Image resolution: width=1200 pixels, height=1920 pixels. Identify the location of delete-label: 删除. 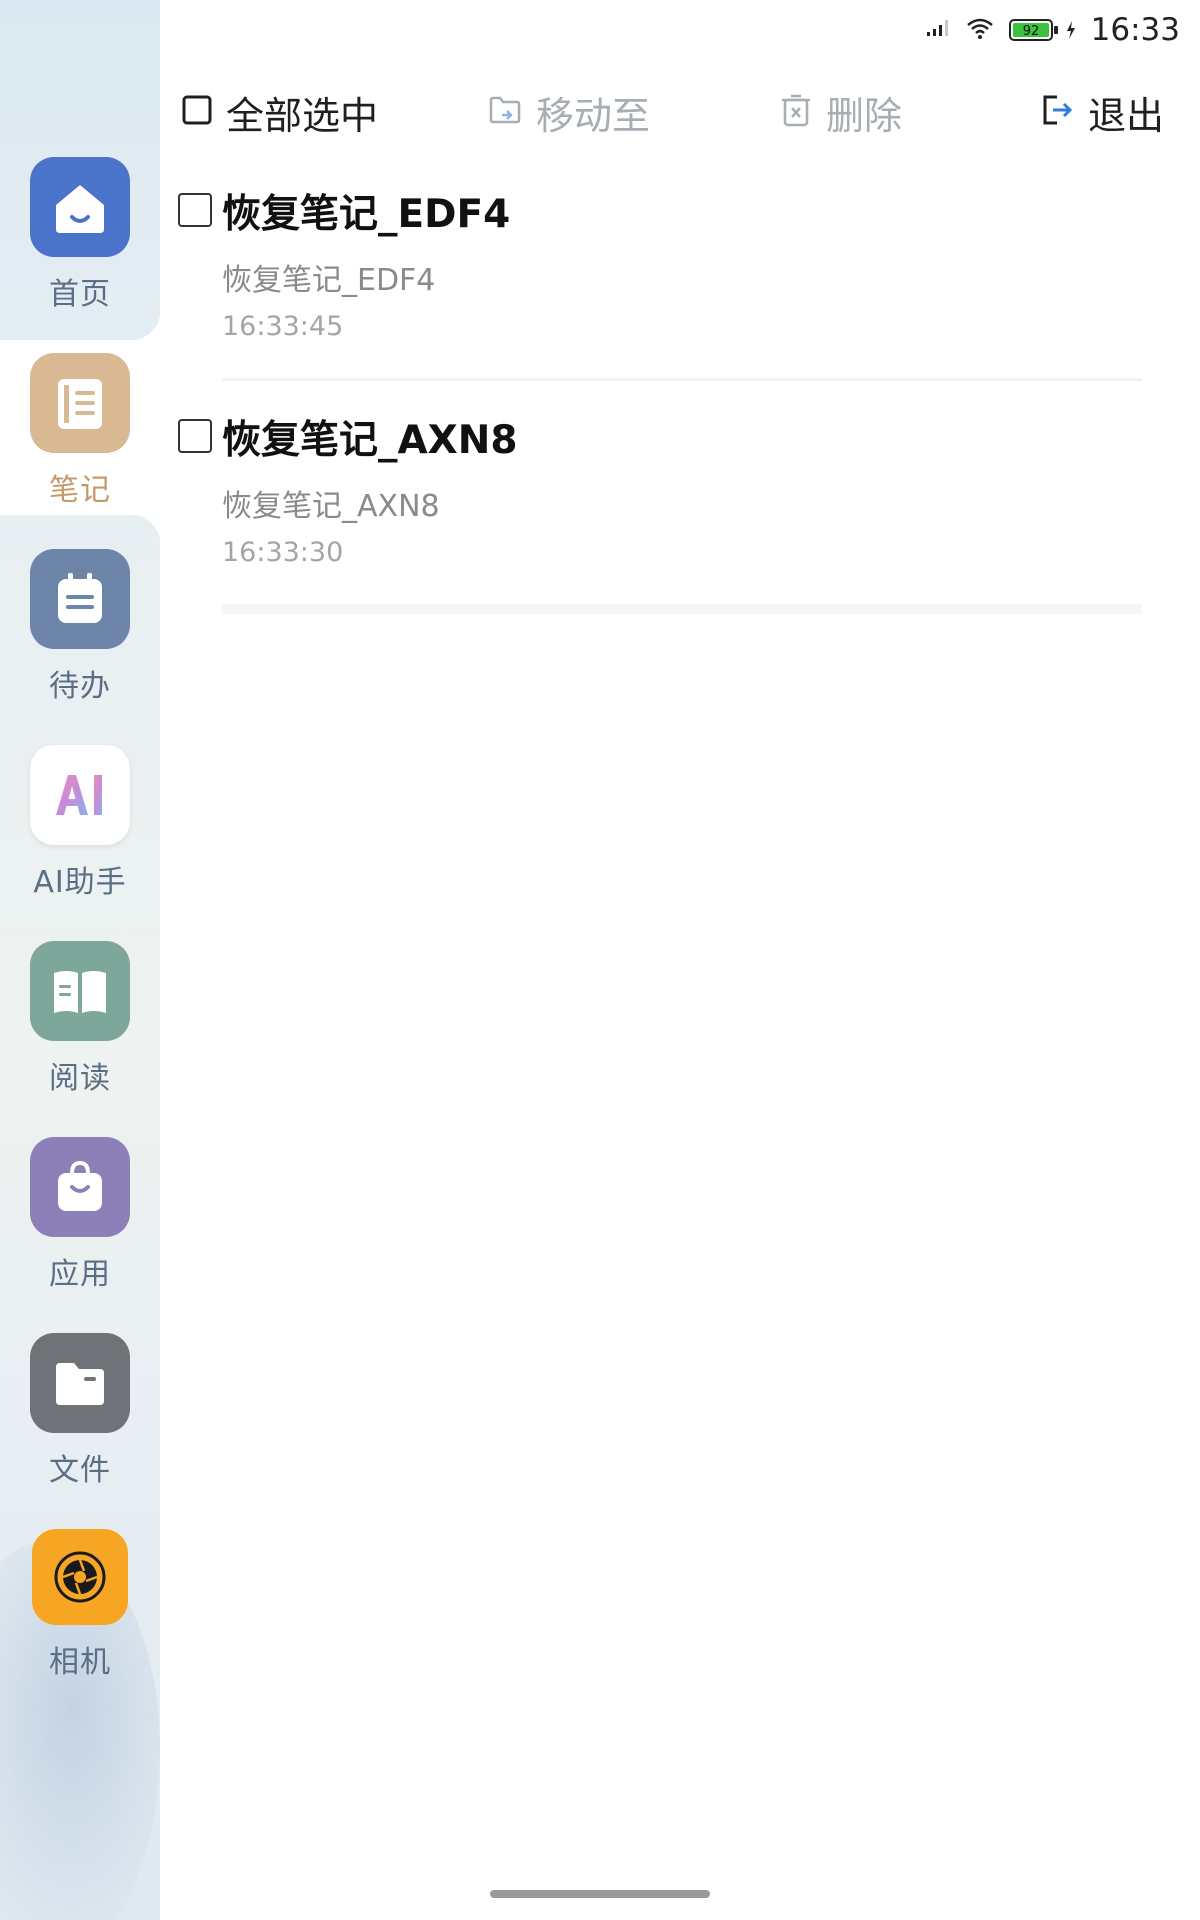
(864, 115).